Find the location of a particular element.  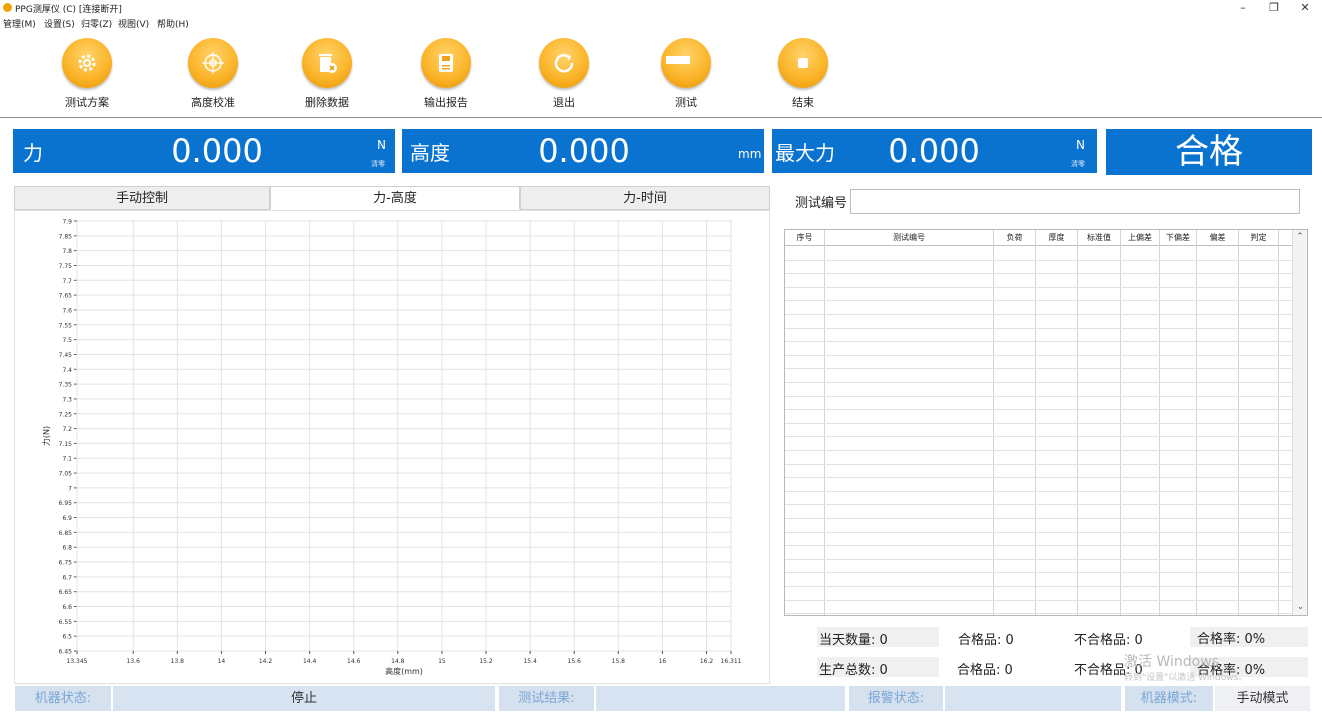

x-tick-label: 15 is located at coordinates (442, 661).